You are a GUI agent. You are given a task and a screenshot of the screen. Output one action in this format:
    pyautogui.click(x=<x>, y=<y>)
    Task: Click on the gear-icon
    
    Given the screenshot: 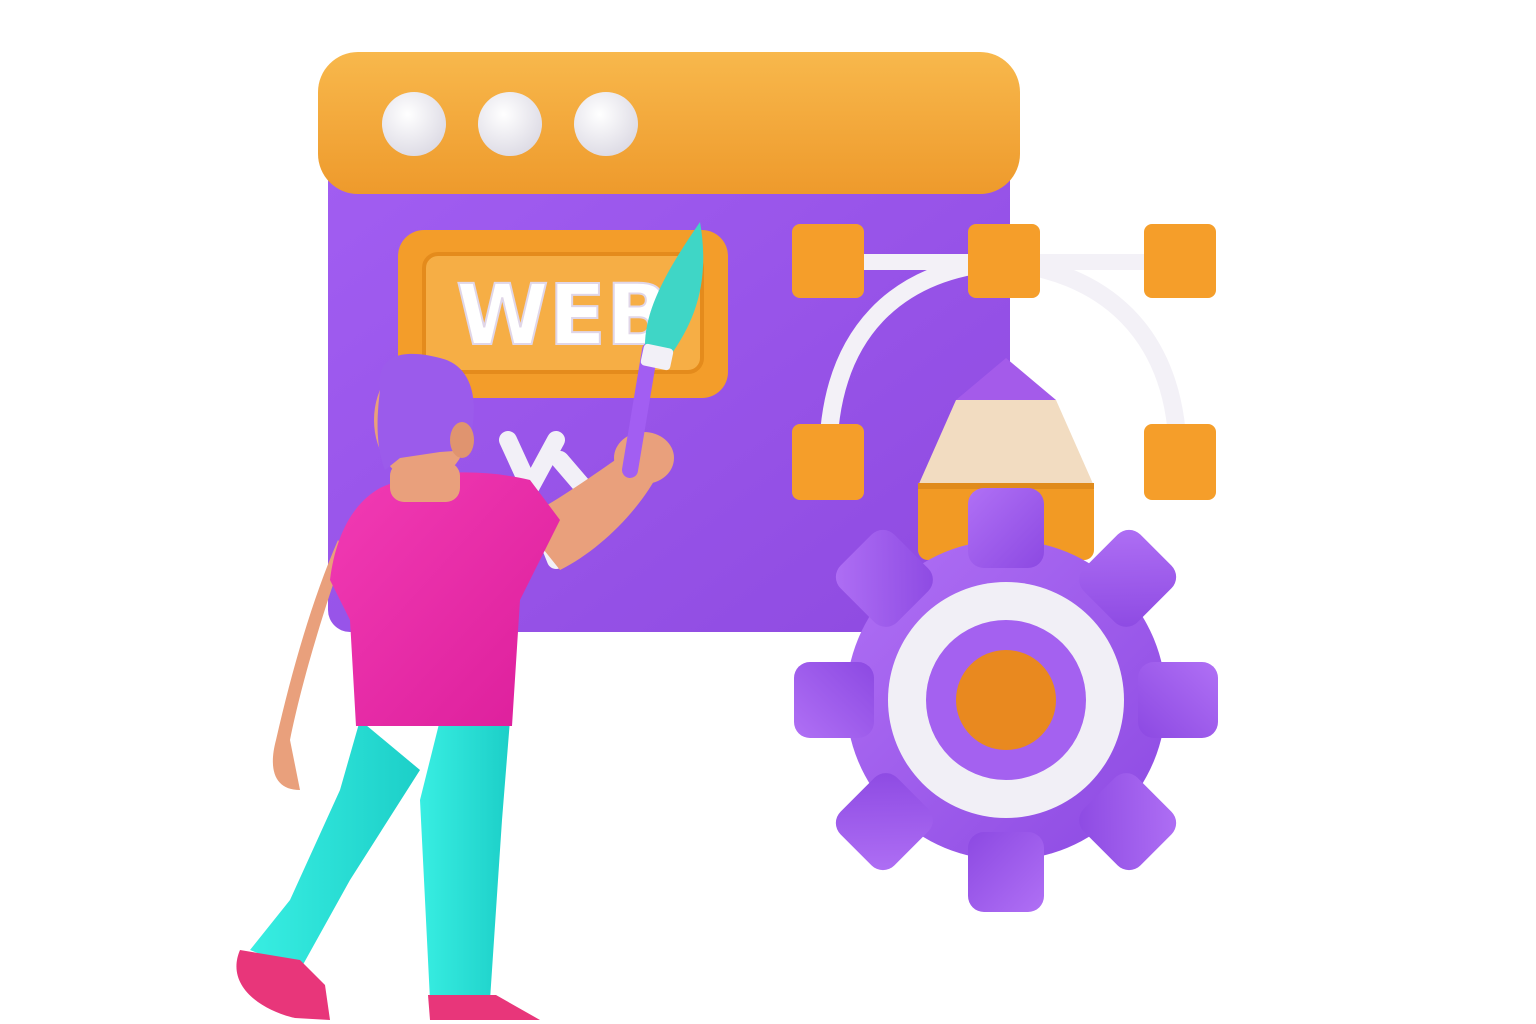 What is the action you would take?
    pyautogui.click(x=1006, y=700)
    